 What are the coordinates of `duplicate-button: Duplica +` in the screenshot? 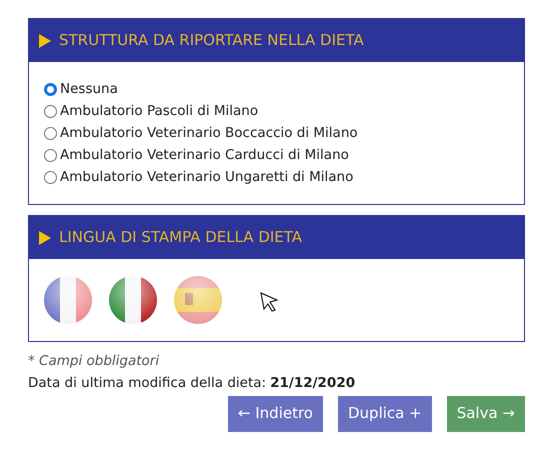 It's located at (385, 414).